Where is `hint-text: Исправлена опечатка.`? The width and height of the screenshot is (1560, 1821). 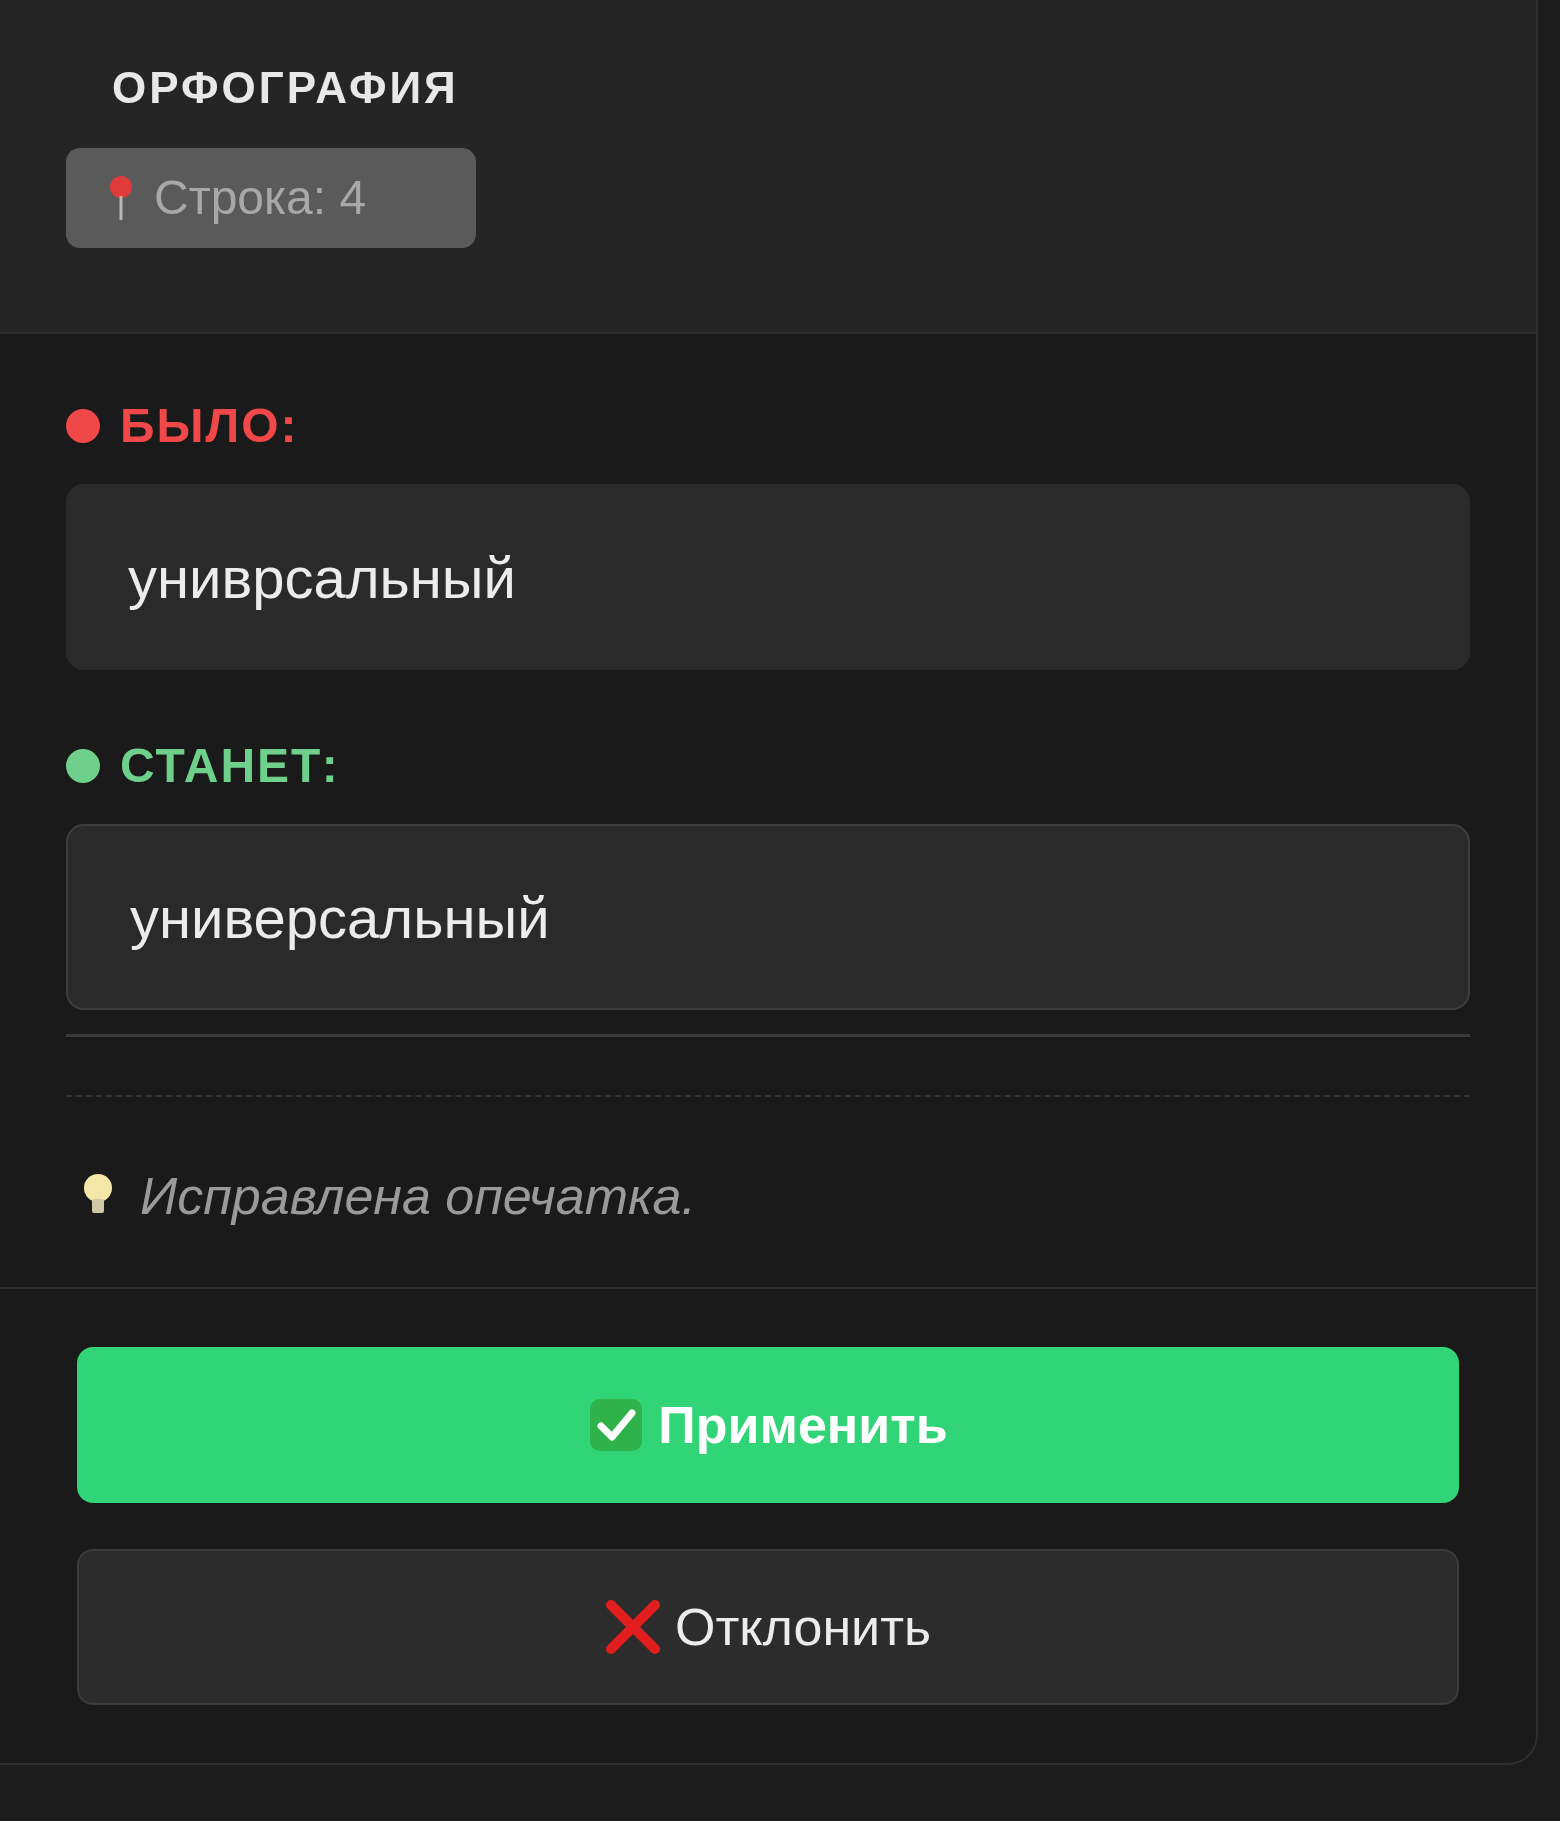 hint-text: Исправлена опечатка. is located at coordinates (418, 1196).